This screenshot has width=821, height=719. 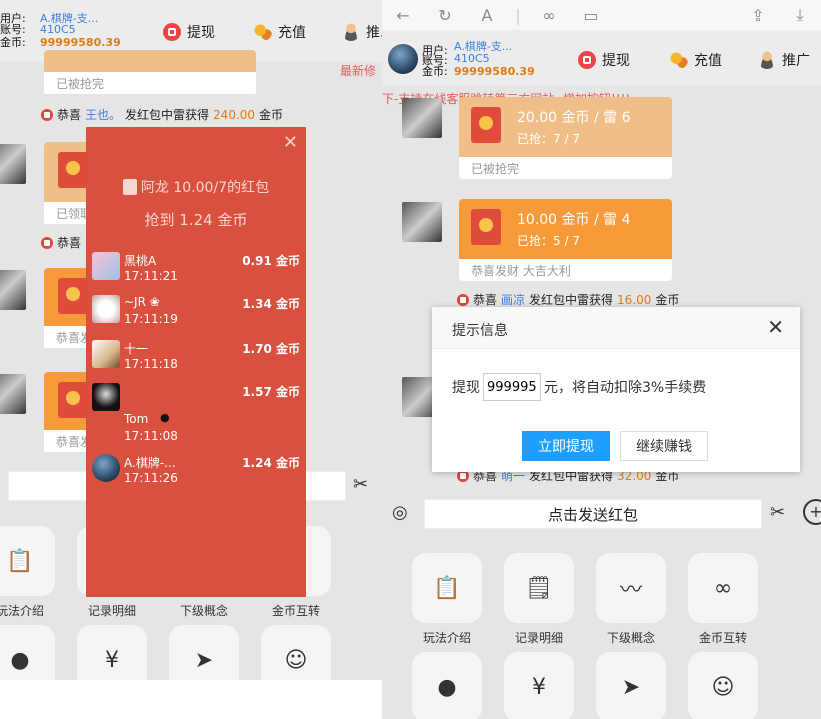 What do you see at coordinates (196, 475) in the screenshot?
I see `list-item: A.棋牌-... 17:11:26 1.24 金币` at bounding box center [196, 475].